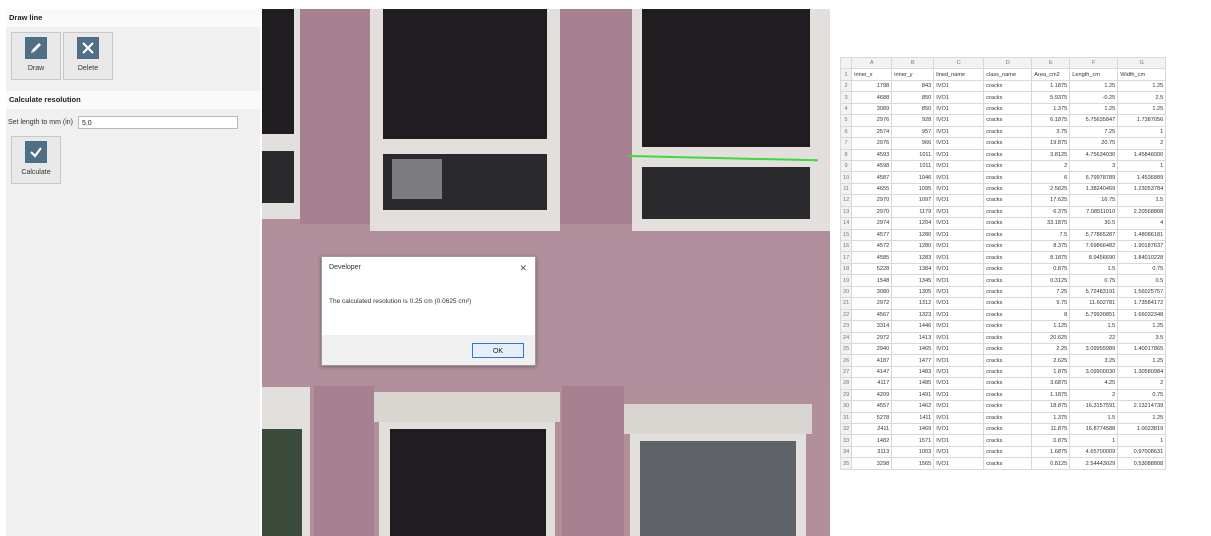 The image size is (1211, 536). I want to click on row-number: 29, so click(846, 395).